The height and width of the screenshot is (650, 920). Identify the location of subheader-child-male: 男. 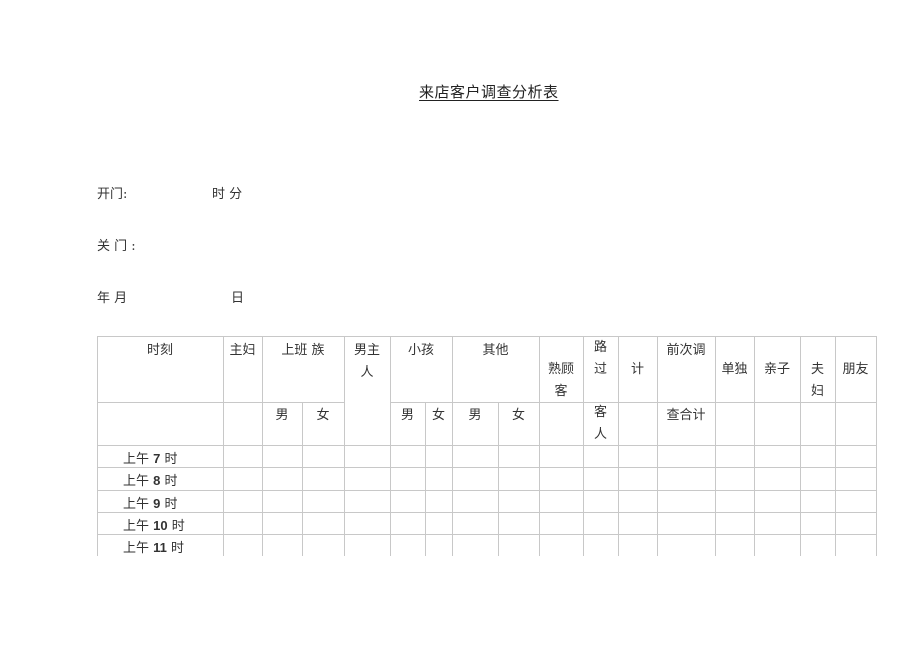
(407, 415).